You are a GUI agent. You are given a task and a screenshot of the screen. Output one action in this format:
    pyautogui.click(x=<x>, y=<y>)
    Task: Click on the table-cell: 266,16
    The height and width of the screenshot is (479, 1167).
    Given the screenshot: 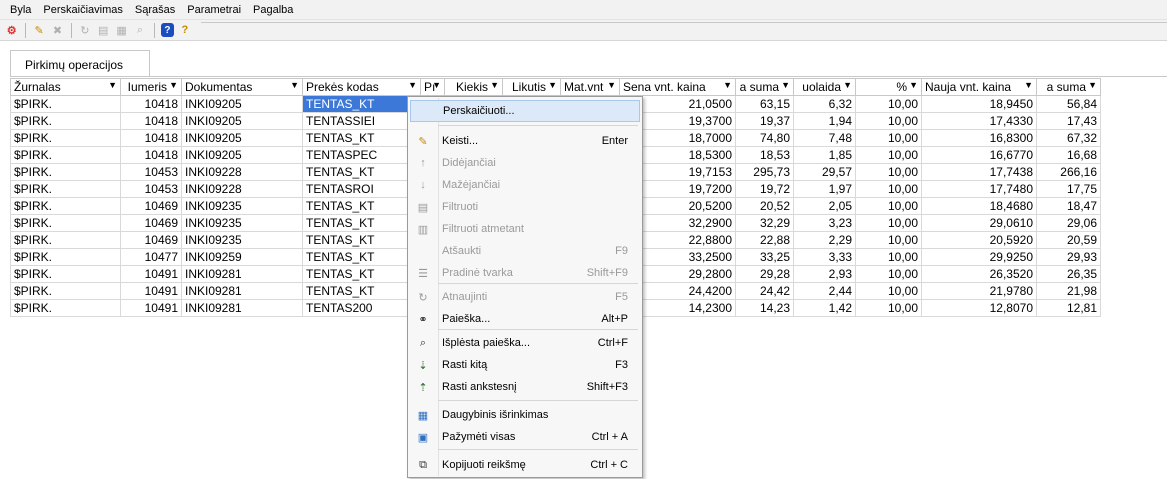 What is the action you would take?
    pyautogui.click(x=1068, y=172)
    